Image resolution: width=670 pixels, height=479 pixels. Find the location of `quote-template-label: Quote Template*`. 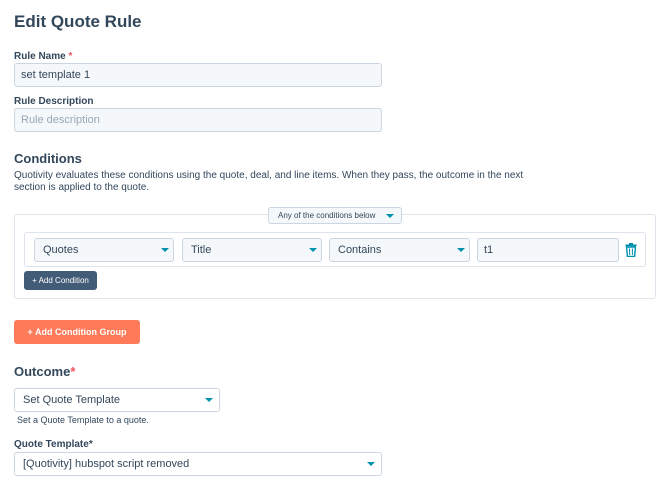

quote-template-label: Quote Template* is located at coordinates (53, 444).